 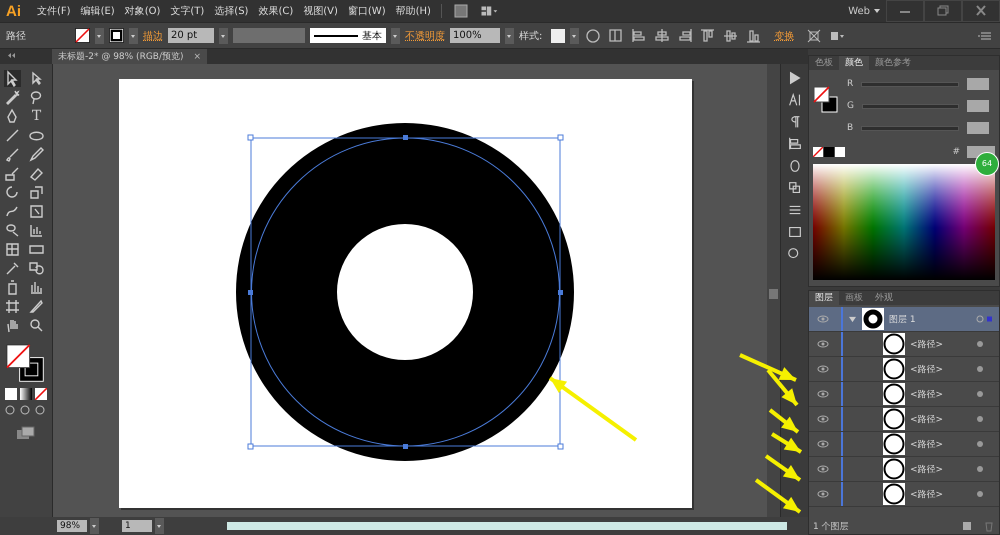 What do you see at coordinates (413, 11) in the screenshot?
I see `menu-item: 帮助(H)` at bounding box center [413, 11].